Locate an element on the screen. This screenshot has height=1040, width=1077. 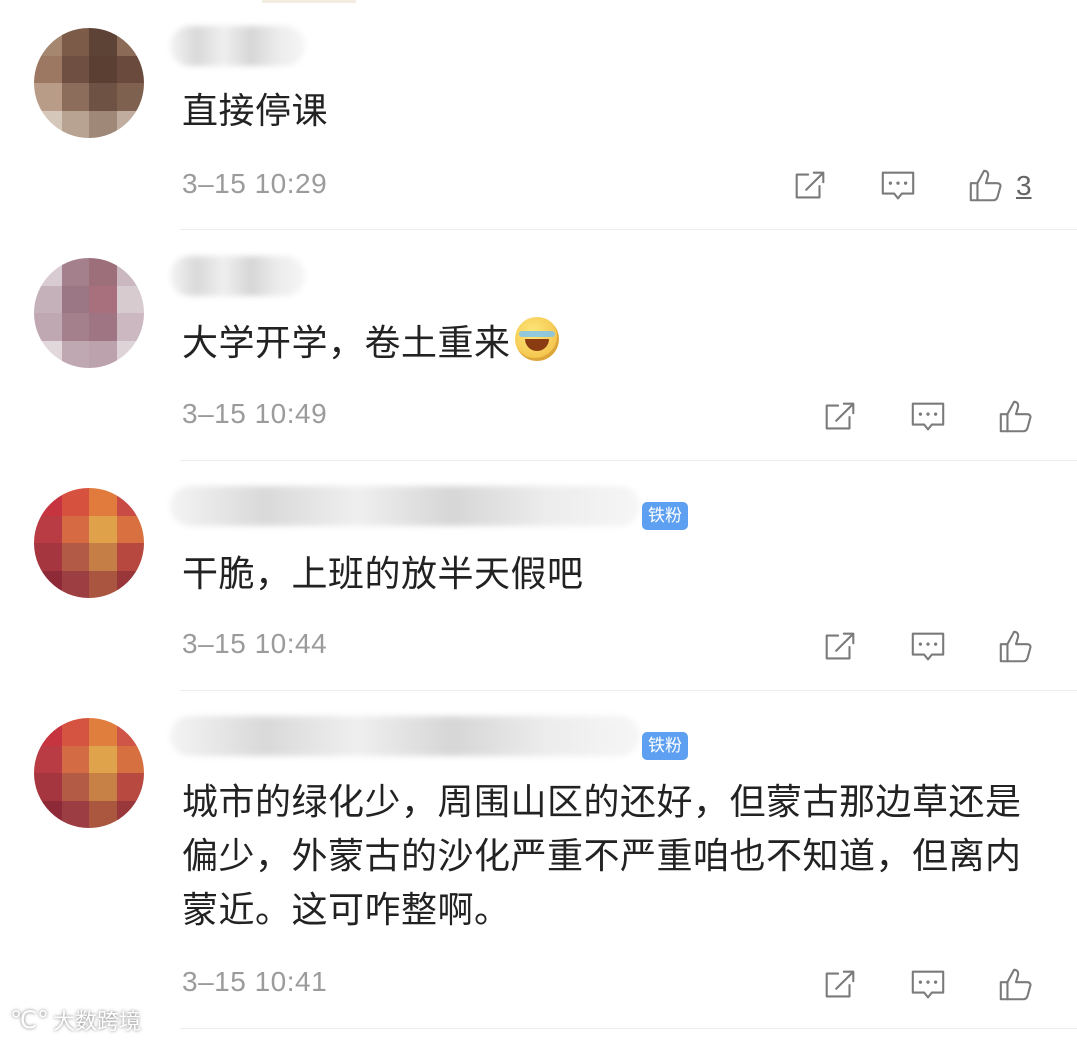
comment-actions: 3 is located at coordinates (911, 186).